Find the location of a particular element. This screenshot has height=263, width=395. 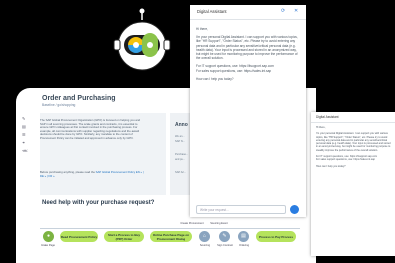

refresh-icon: ⟳ is located at coordinates (283, 11).